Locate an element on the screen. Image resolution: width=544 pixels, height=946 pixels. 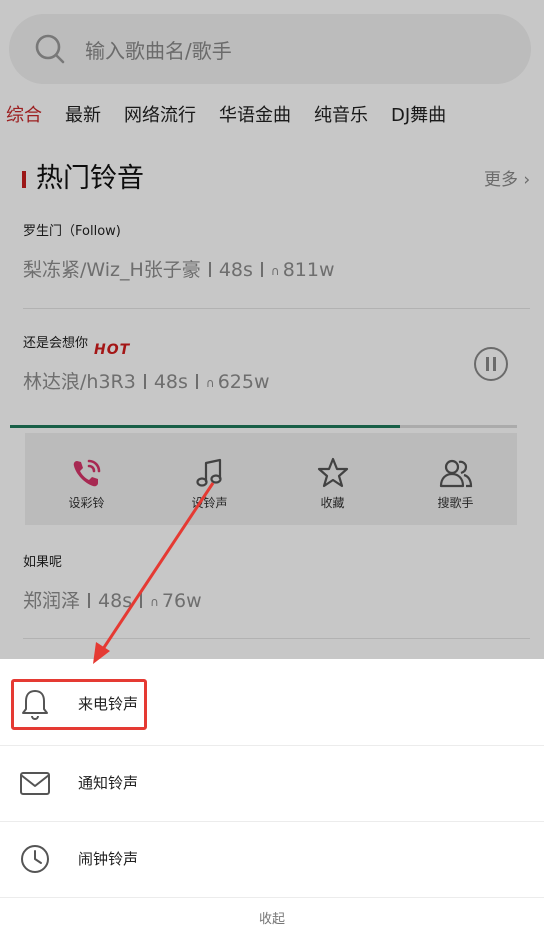
envelope-icon is located at coordinates (35, 783).